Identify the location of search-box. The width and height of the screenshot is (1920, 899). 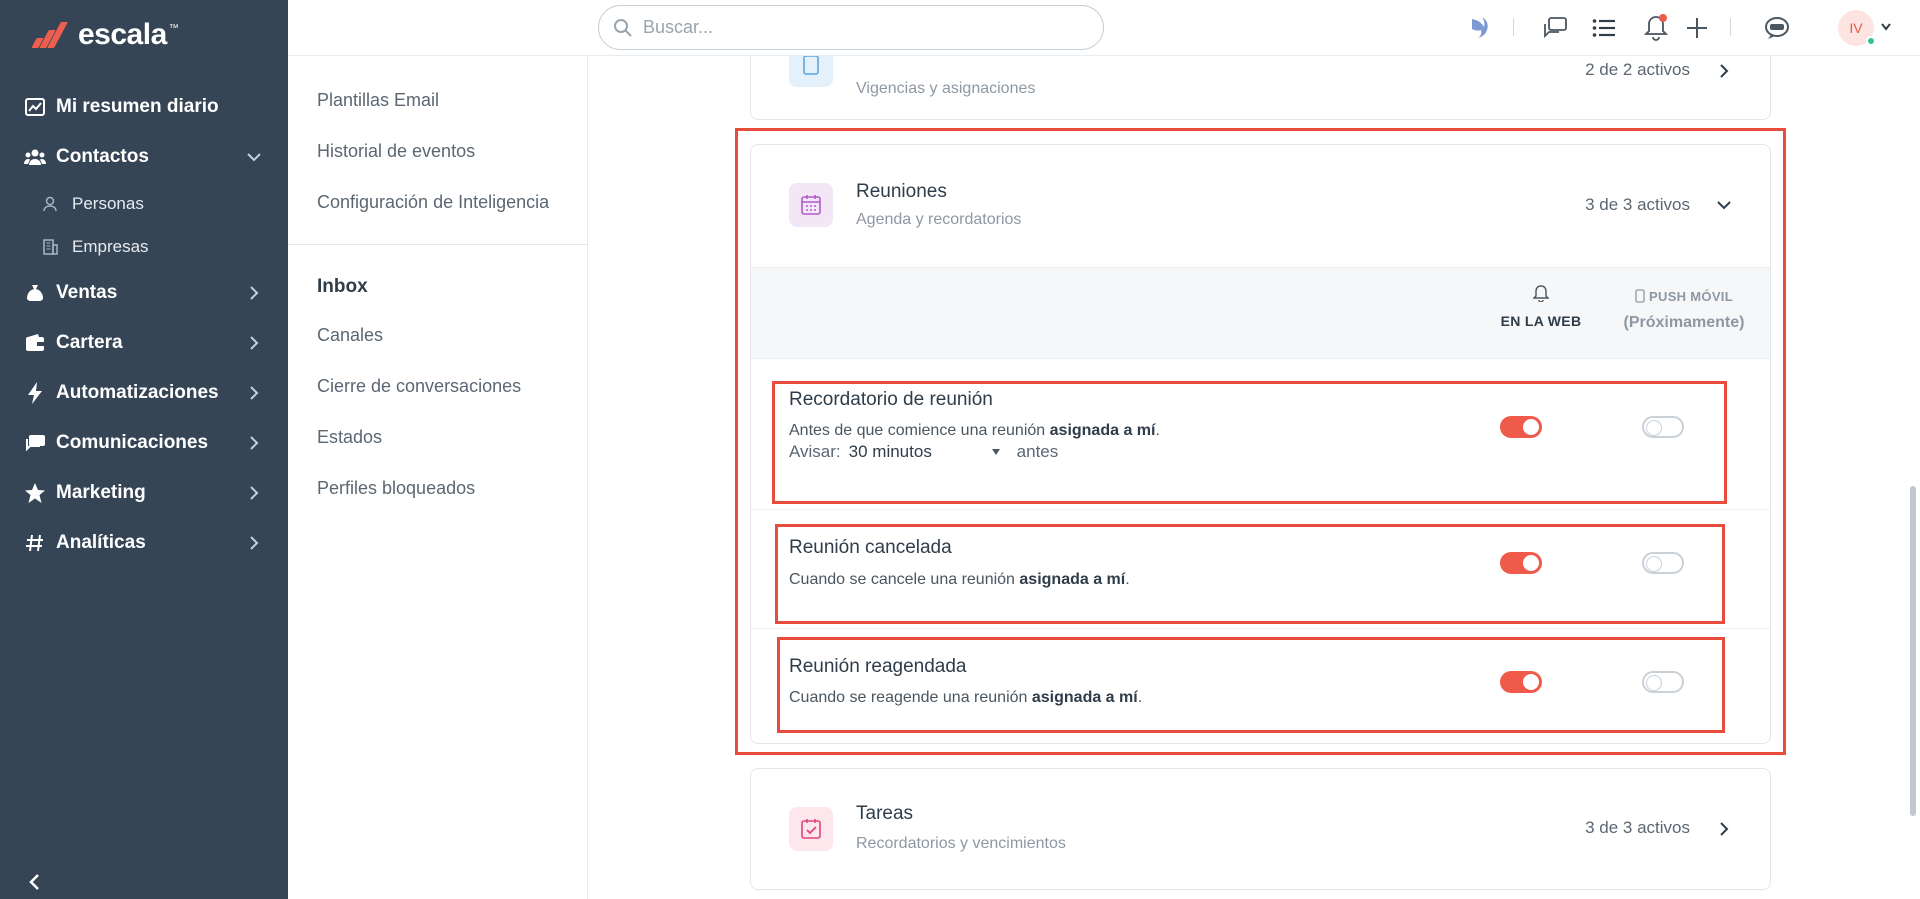
(851, 27).